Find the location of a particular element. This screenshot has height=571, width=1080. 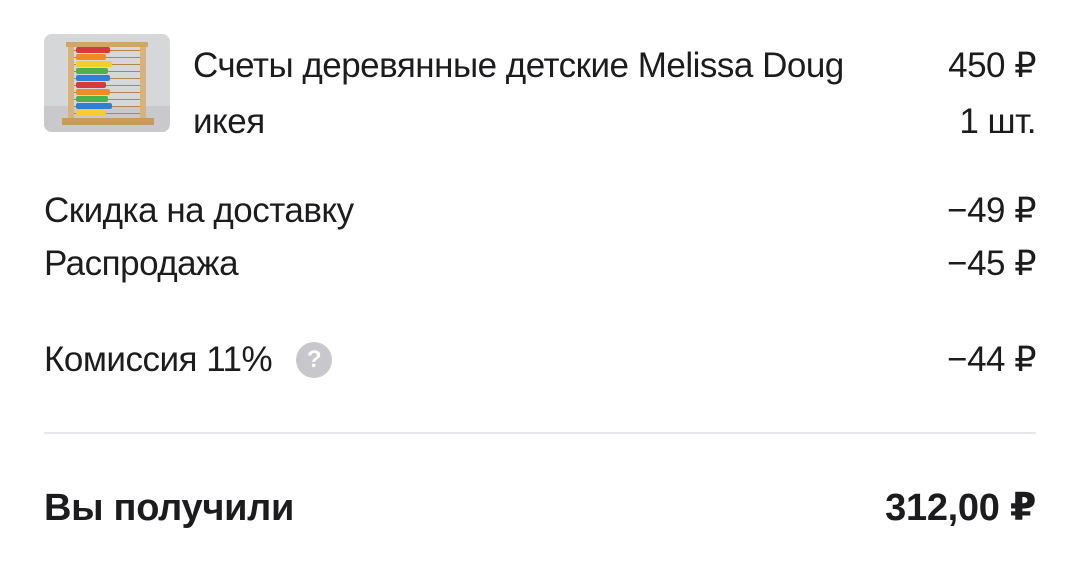

divider is located at coordinates (540, 433).